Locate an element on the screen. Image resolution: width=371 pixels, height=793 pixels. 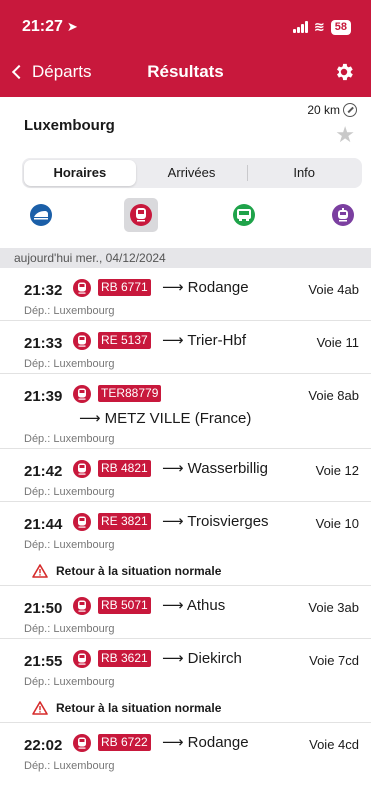
distance-label: 20 km is located at coordinates (323, 110).